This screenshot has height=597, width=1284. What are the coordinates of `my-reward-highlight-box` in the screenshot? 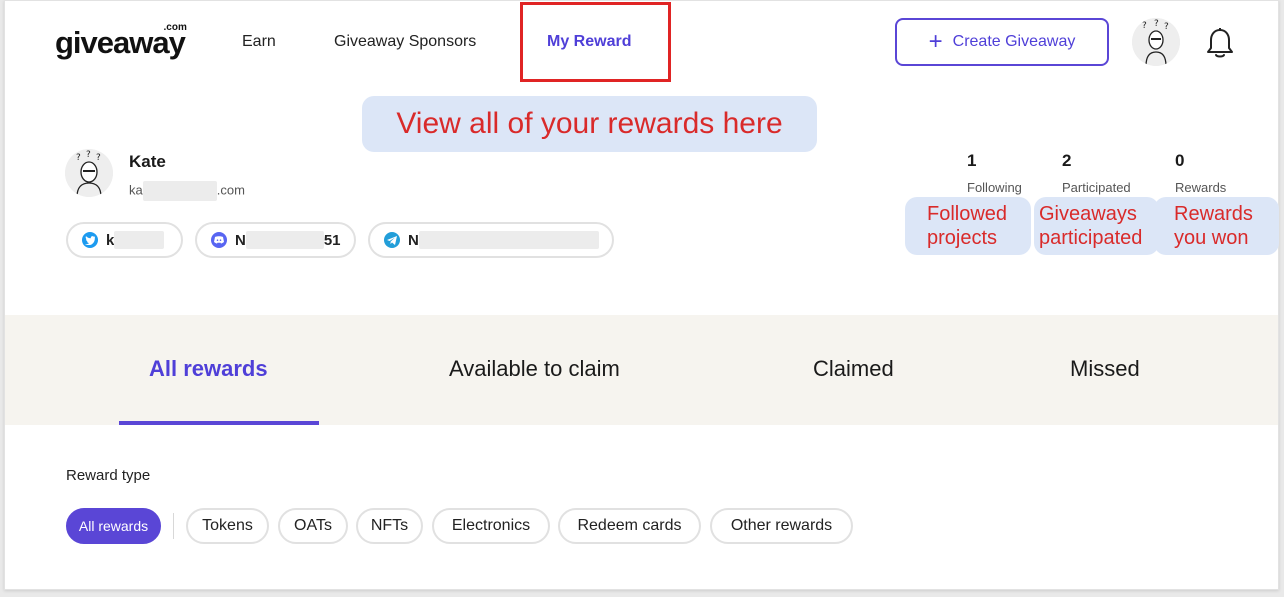 It's located at (595, 42).